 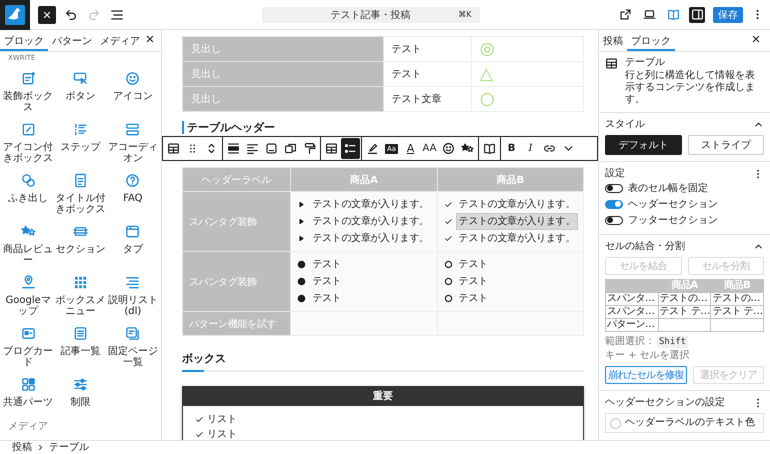 What do you see at coordinates (132, 293) in the screenshot?
I see `block-item: 説明リスト(dl)` at bounding box center [132, 293].